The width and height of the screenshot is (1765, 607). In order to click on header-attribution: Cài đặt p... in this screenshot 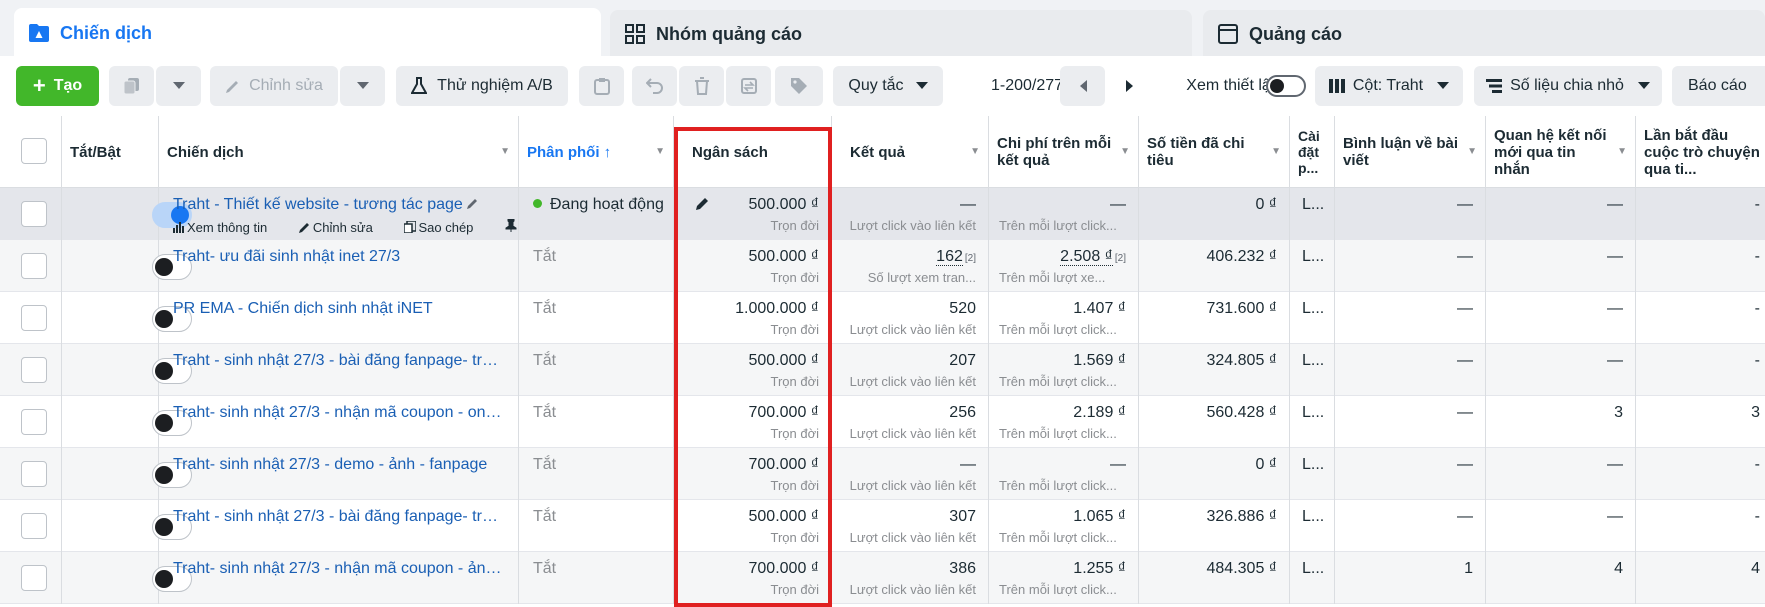, I will do `click(1312, 152)`.